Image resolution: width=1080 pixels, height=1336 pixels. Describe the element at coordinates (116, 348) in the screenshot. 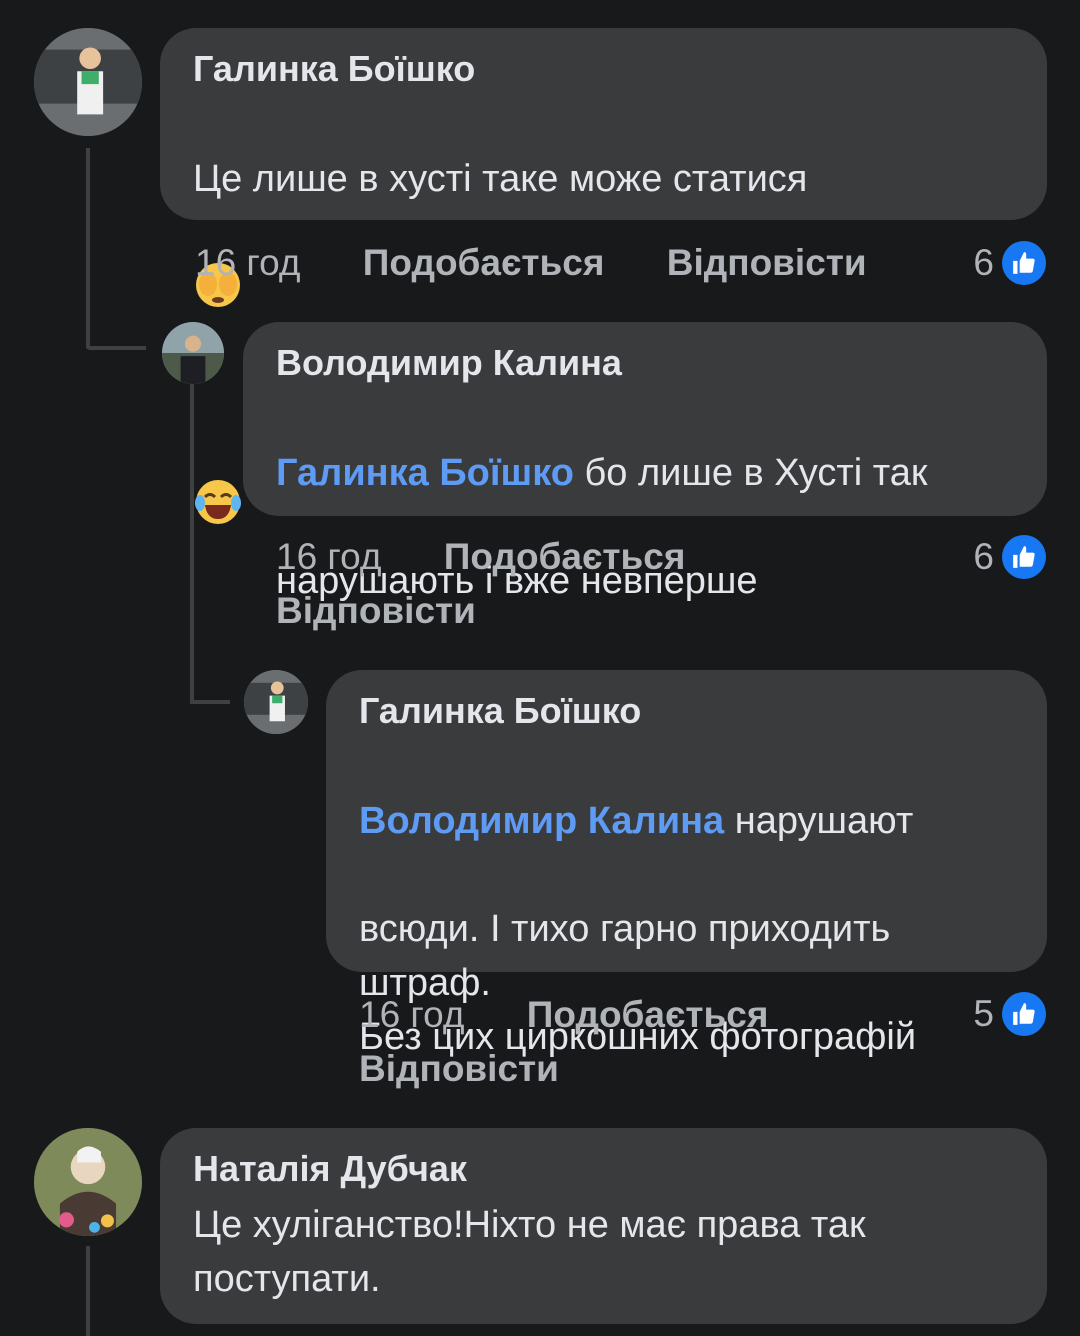

I see `thread-line-1-curve` at that location.